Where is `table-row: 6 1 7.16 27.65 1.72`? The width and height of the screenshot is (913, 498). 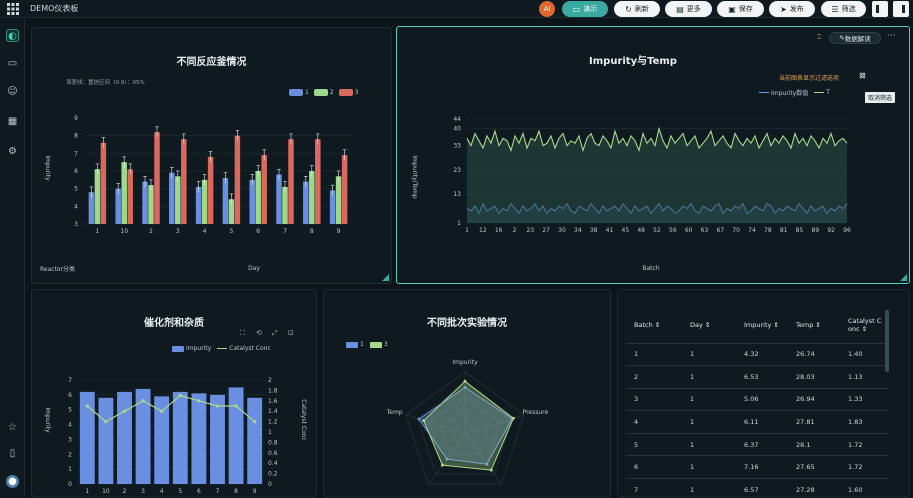 table-row: 6 1 7.16 27.65 1.72 is located at coordinates (757, 467).